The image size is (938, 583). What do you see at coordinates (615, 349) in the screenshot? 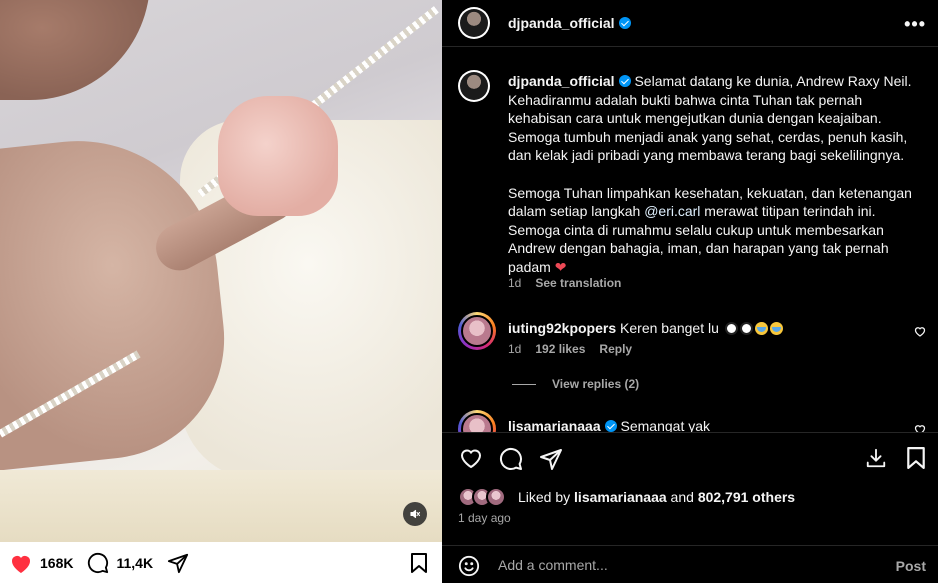
I see `reply-button: Reply` at bounding box center [615, 349].